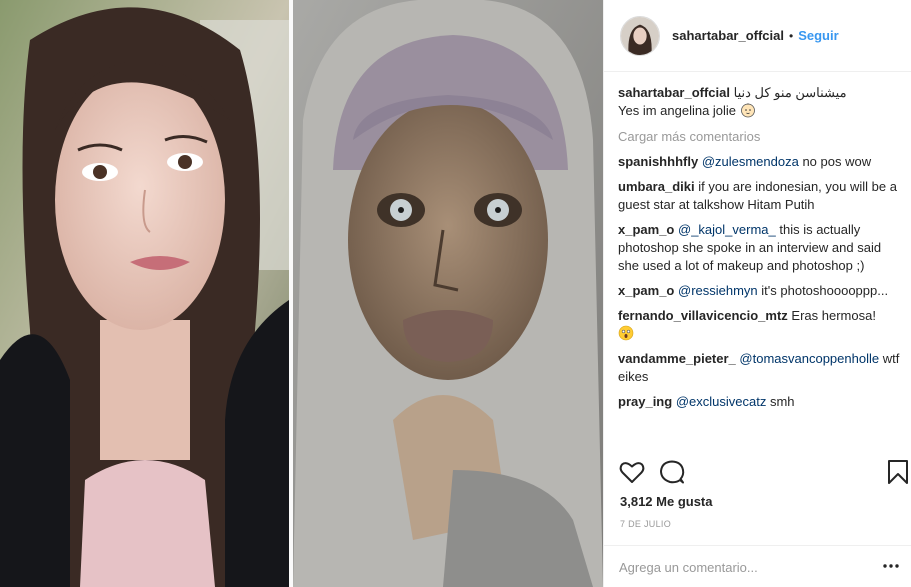 The height and width of the screenshot is (587, 911). I want to click on comment-mention: @tomasvancoppenholle, so click(809, 358).